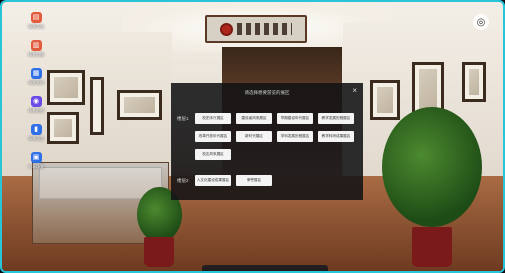 The height and width of the screenshot is (273, 505). What do you see at coordinates (36, 138) in the screenshot?
I see `sidebar-item-label: 场景语音` at bounding box center [36, 138].